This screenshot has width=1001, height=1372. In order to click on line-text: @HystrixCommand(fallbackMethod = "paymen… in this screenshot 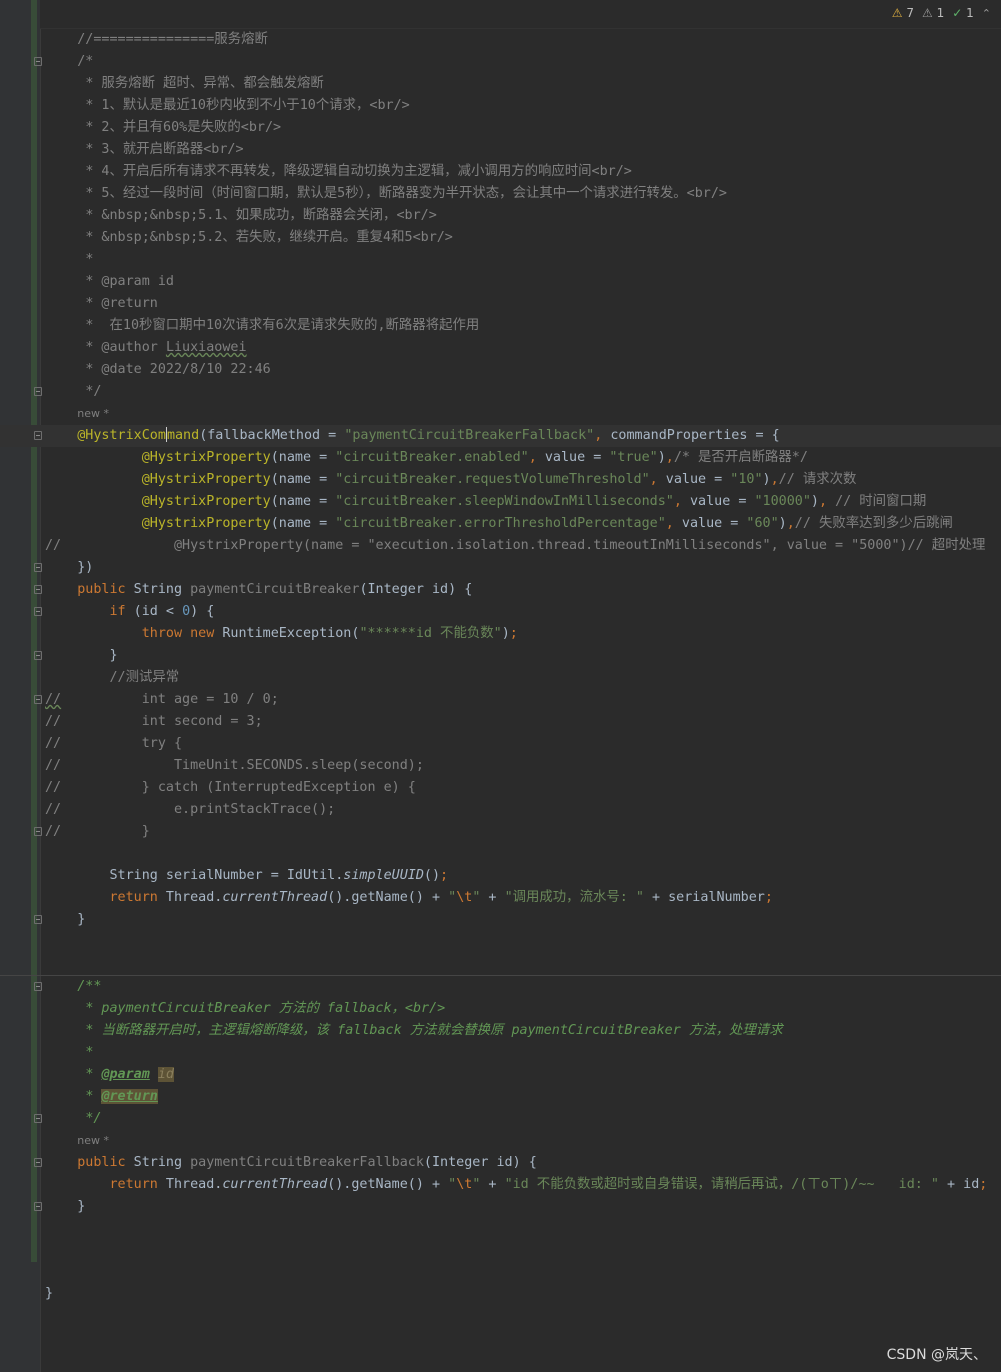, I will do `click(428, 435)`.